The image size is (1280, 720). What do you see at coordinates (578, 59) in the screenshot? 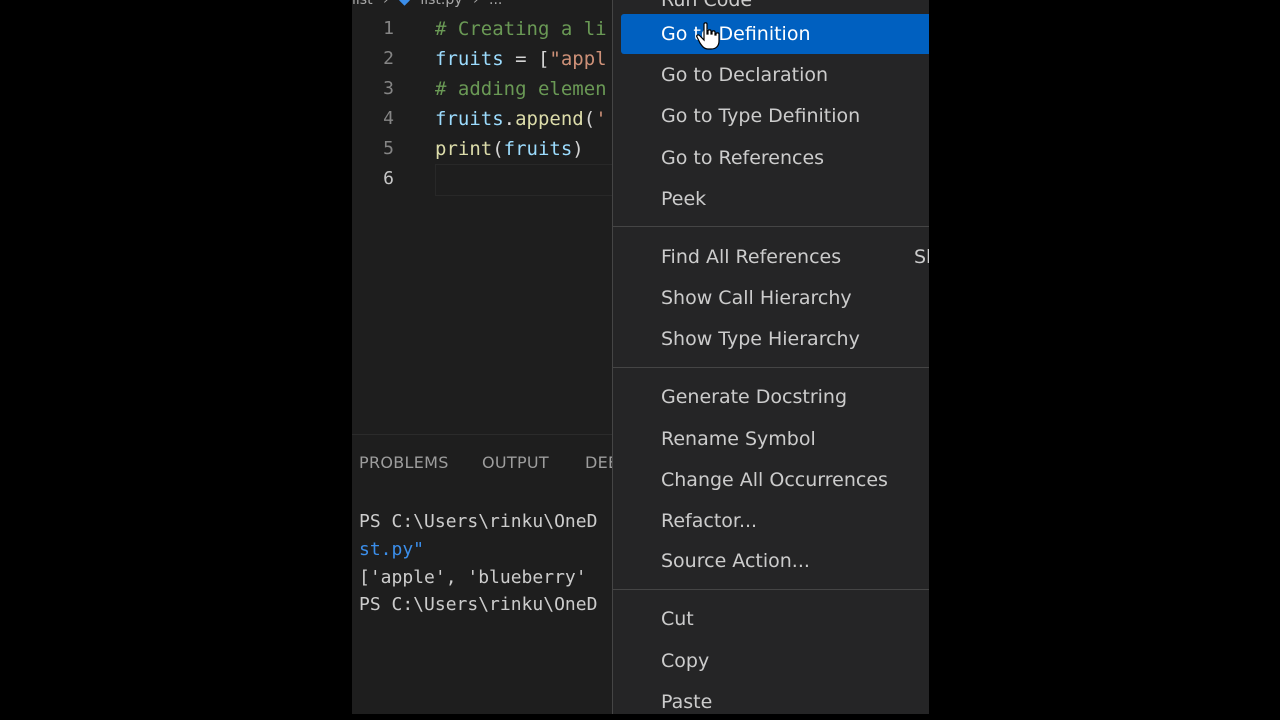
I see `code-token: "appl` at bounding box center [578, 59].